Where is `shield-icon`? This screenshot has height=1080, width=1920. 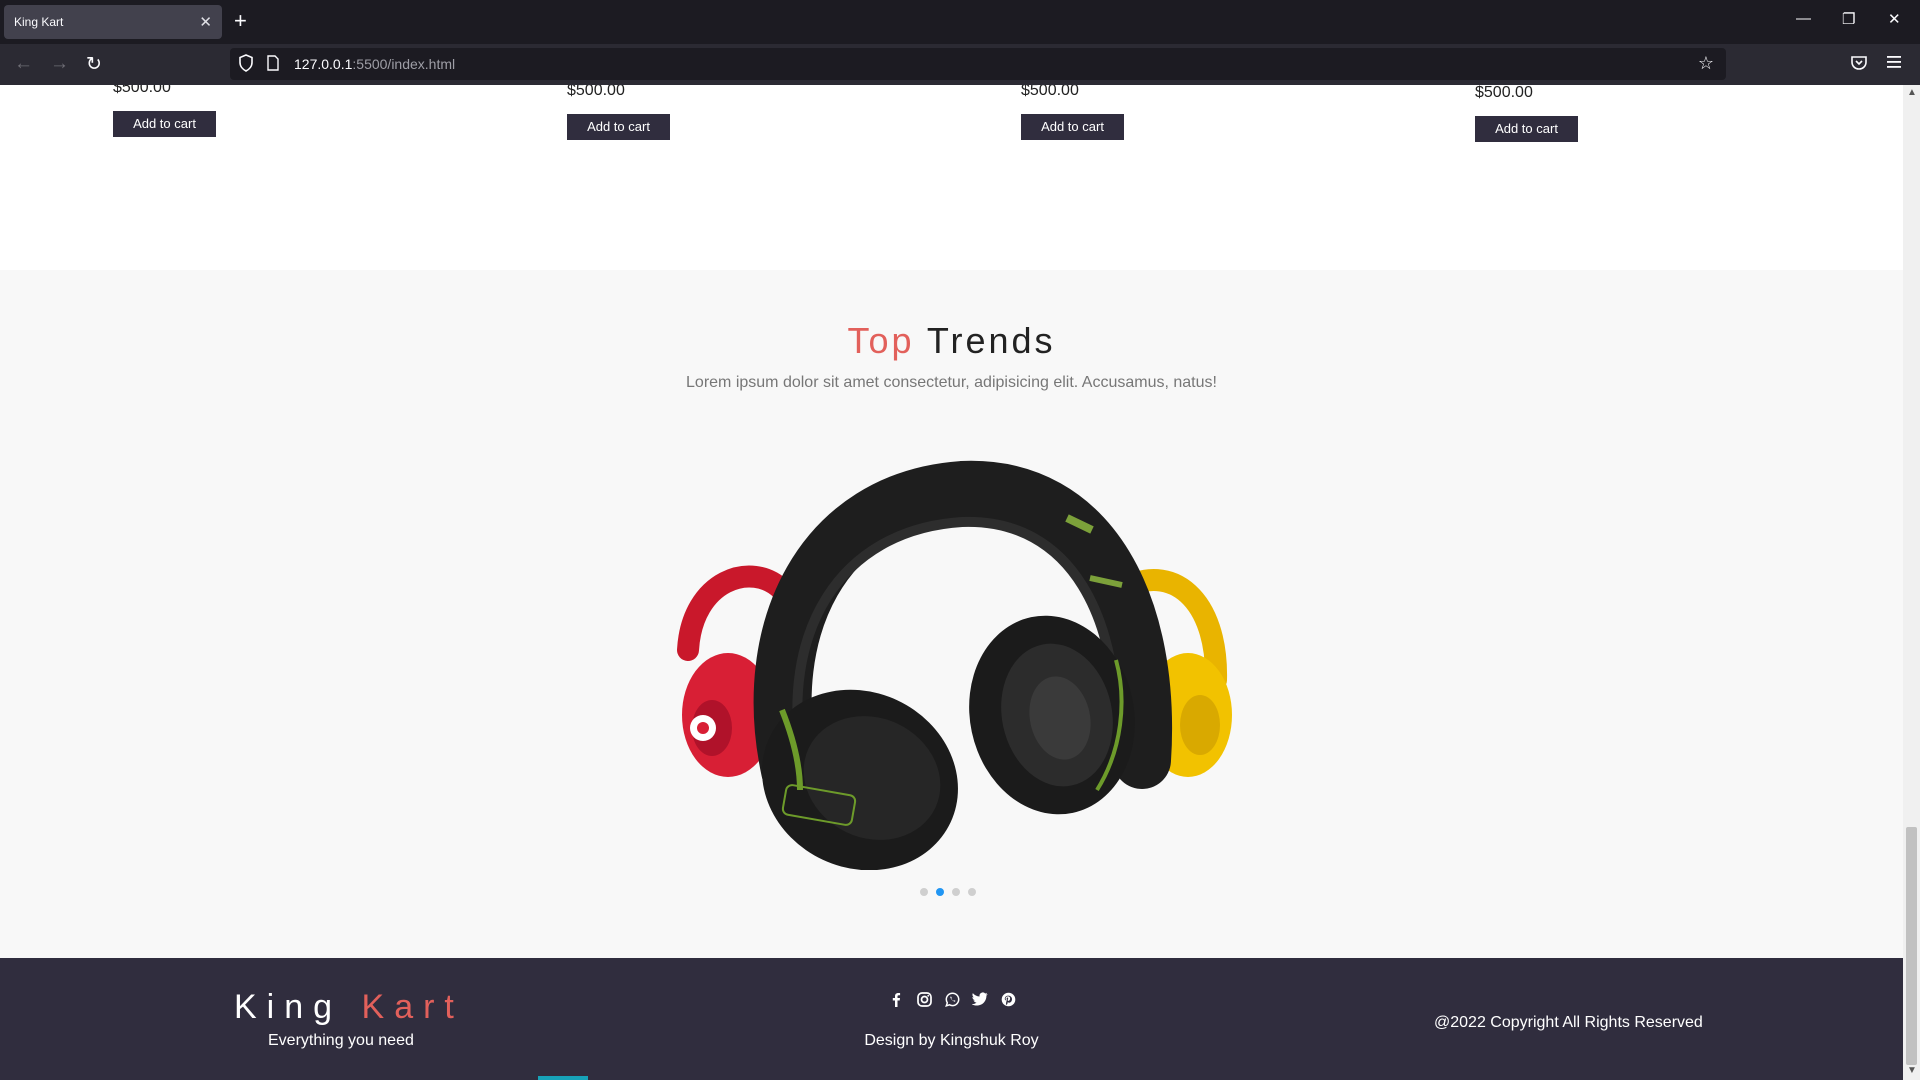 shield-icon is located at coordinates (246, 63).